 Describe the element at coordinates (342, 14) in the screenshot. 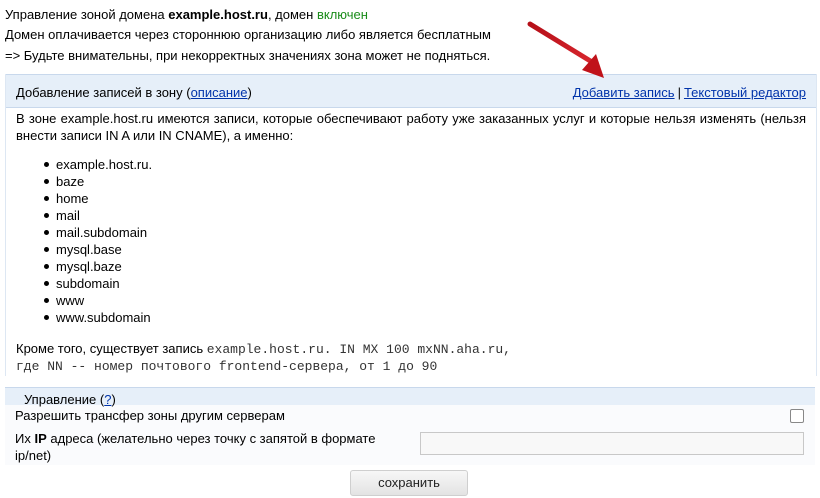

I see `domain-status: включен` at that location.